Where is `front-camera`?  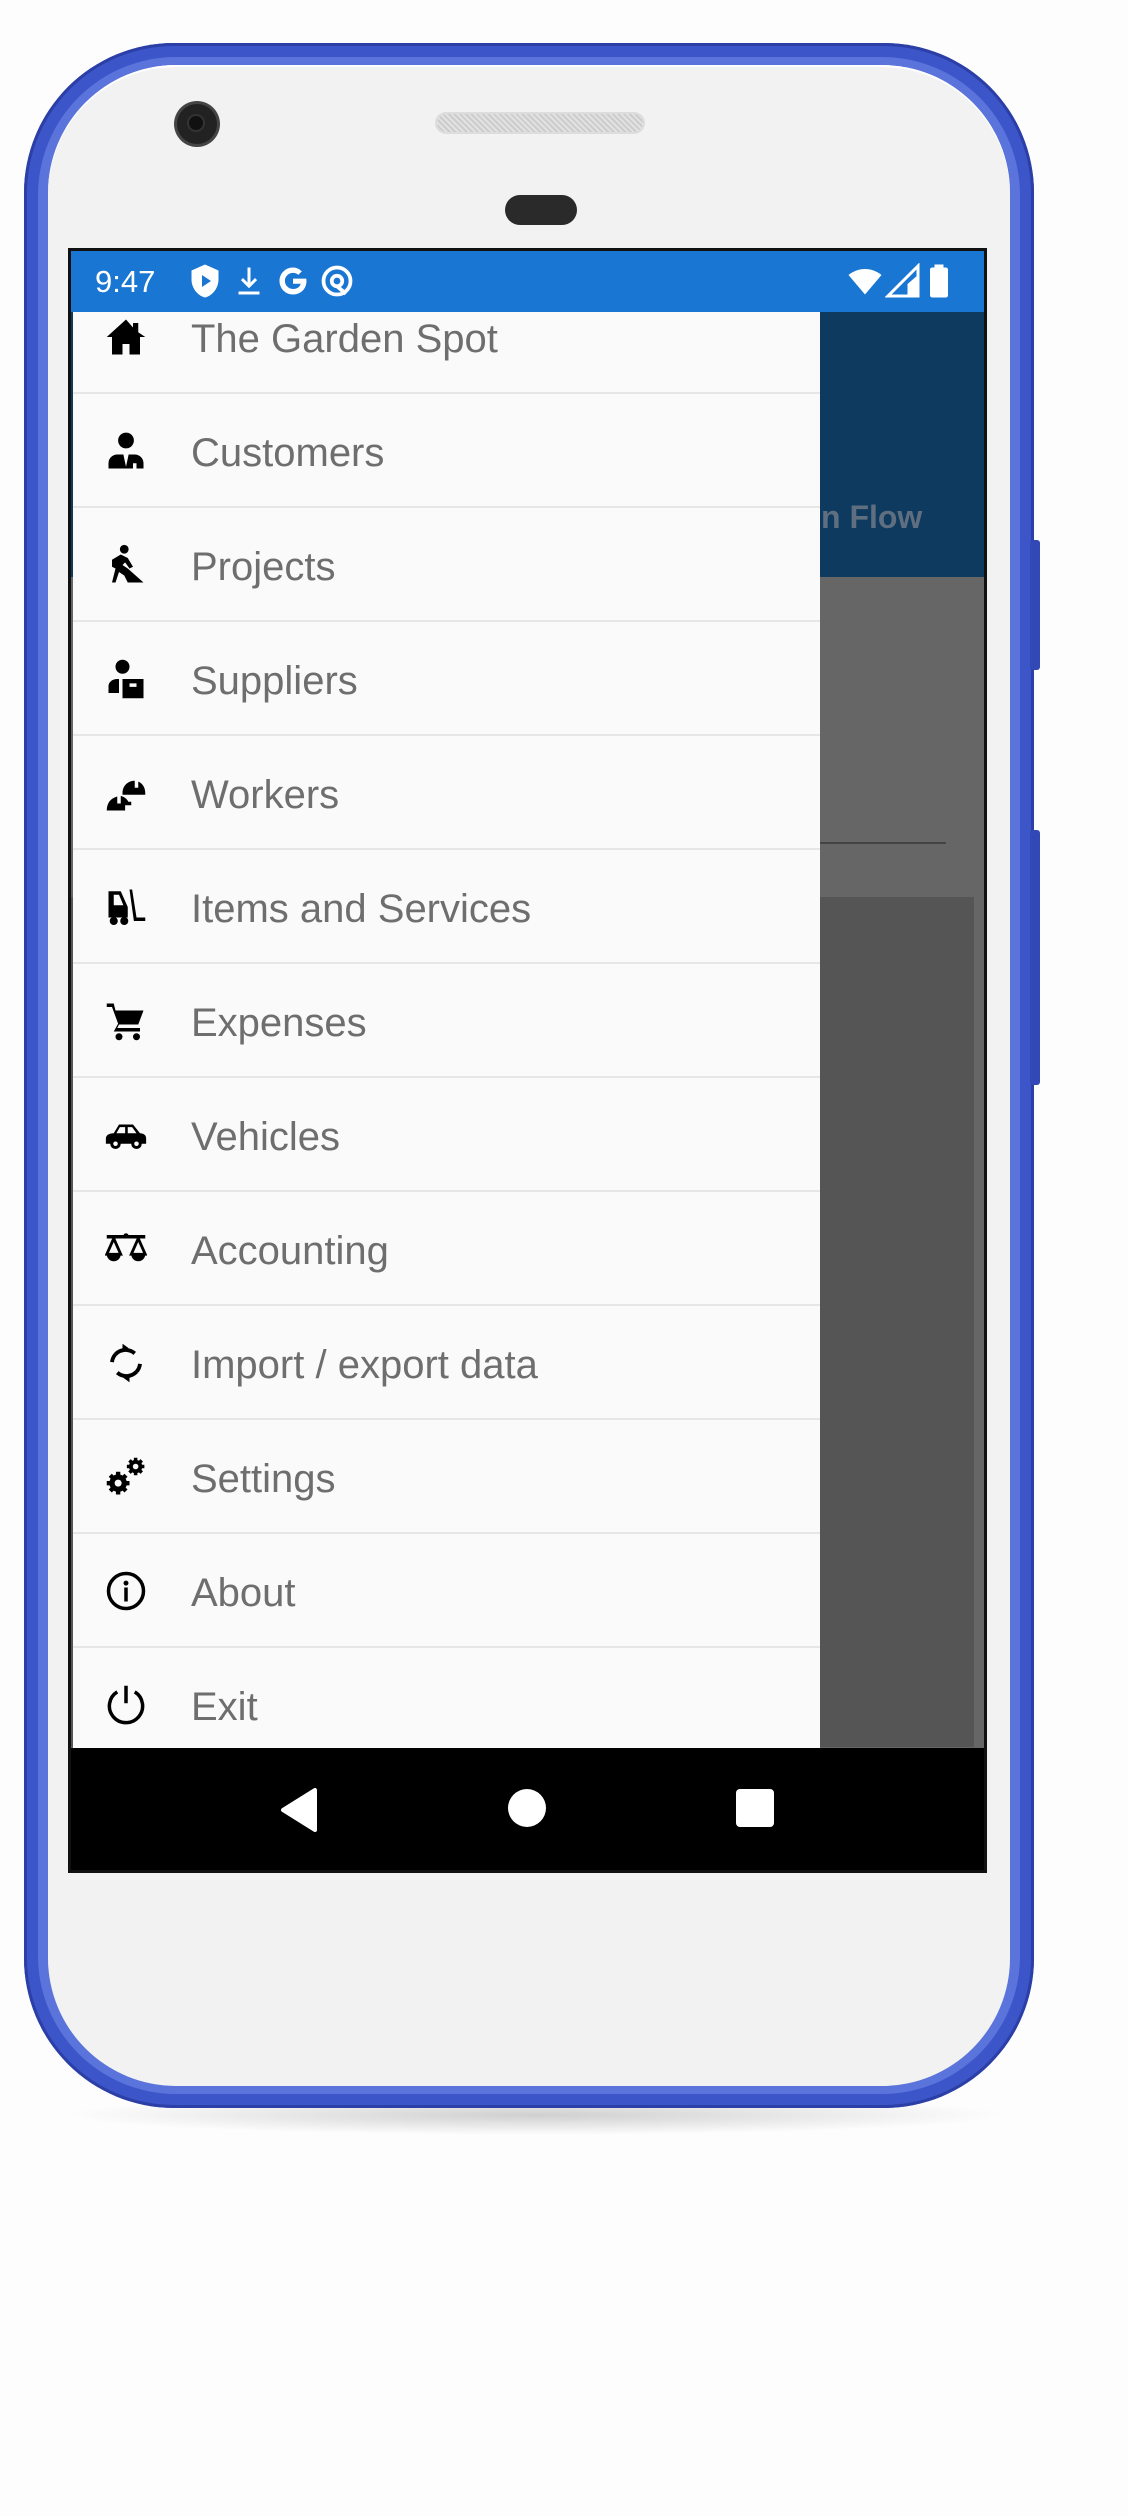 front-camera is located at coordinates (197, 124).